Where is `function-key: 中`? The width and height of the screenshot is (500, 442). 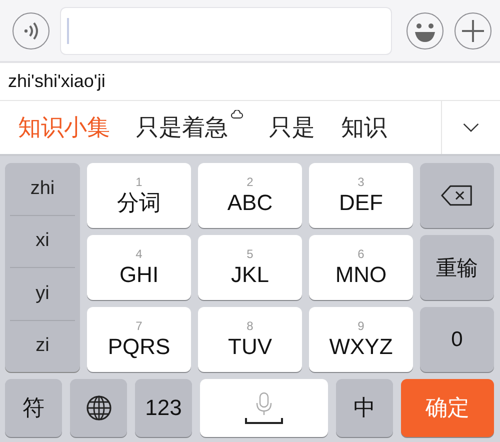
function-key: 中 is located at coordinates (364, 408).